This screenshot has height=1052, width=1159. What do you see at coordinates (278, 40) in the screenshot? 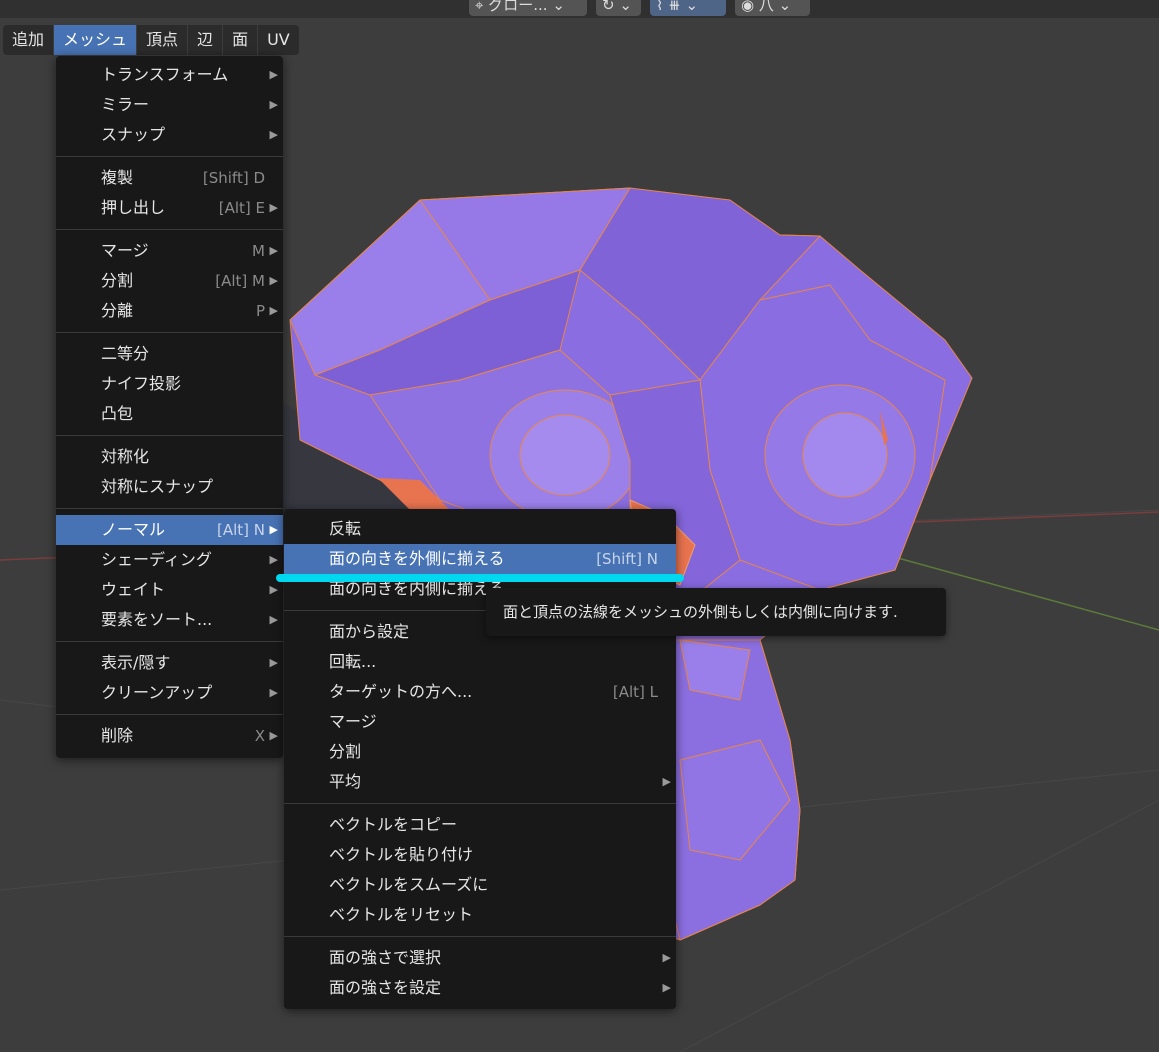
I see `menu-uv: UV` at bounding box center [278, 40].